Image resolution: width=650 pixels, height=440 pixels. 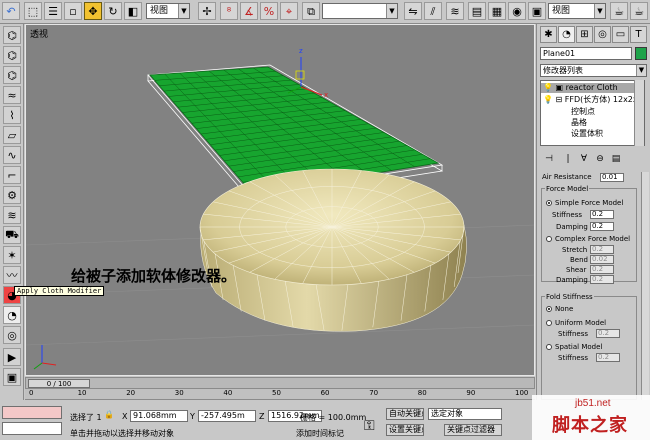 What do you see at coordinates (602, 226) in the screenshot?
I see `damping-spinner: 0.2` at bounding box center [602, 226].